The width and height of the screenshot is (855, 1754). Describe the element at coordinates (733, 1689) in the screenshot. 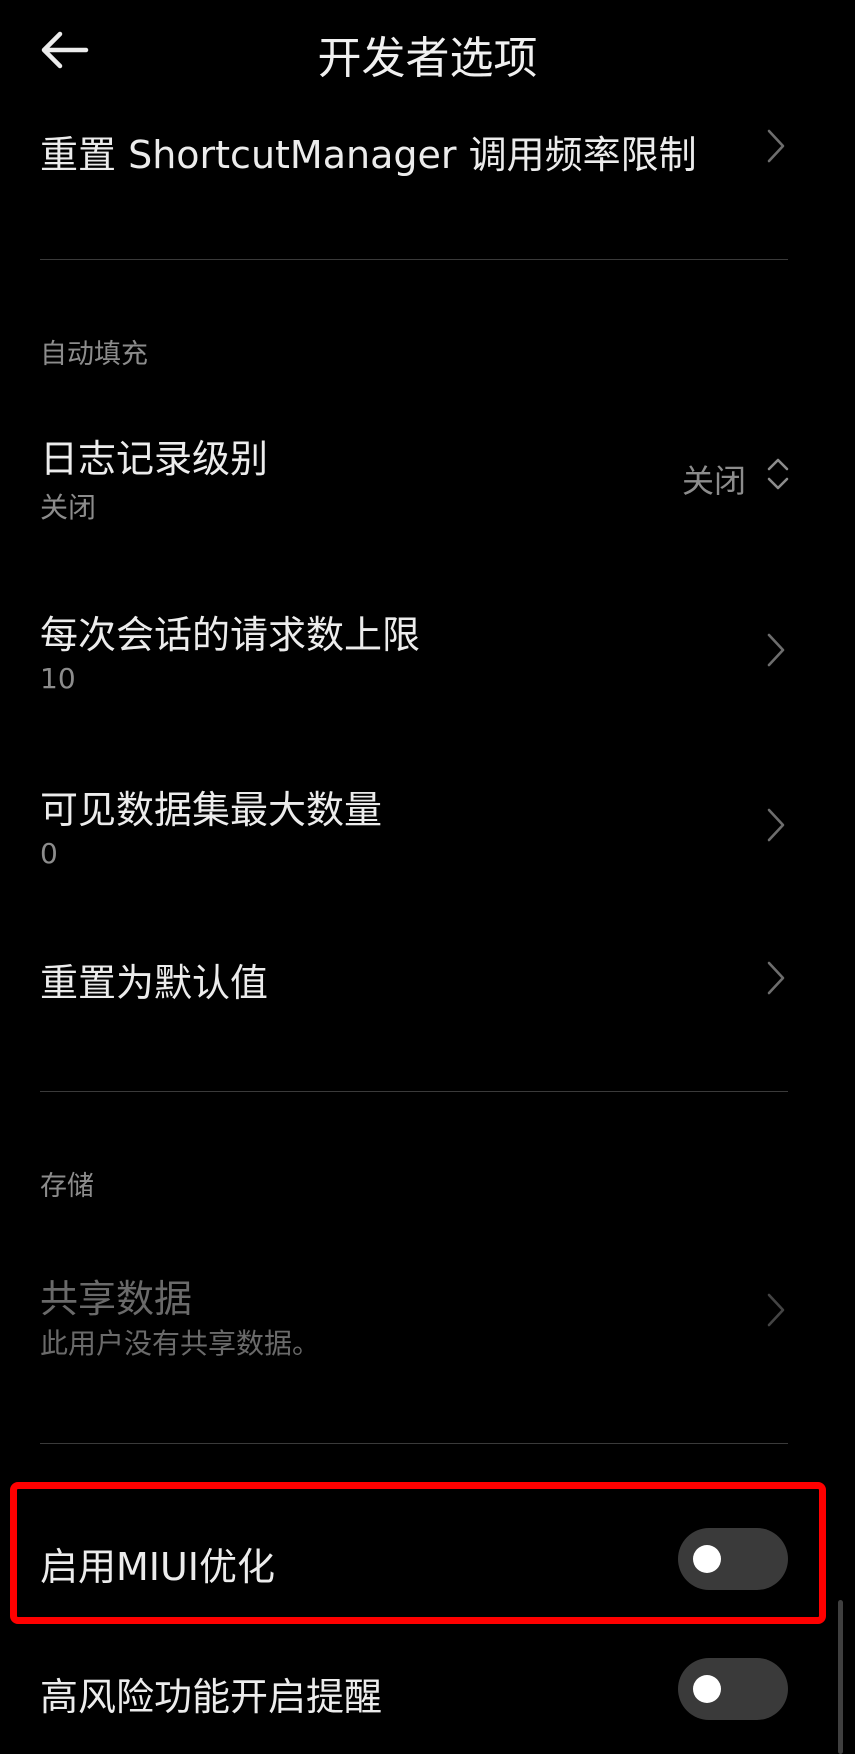

I see `high-risk-reminder-toggle` at that location.